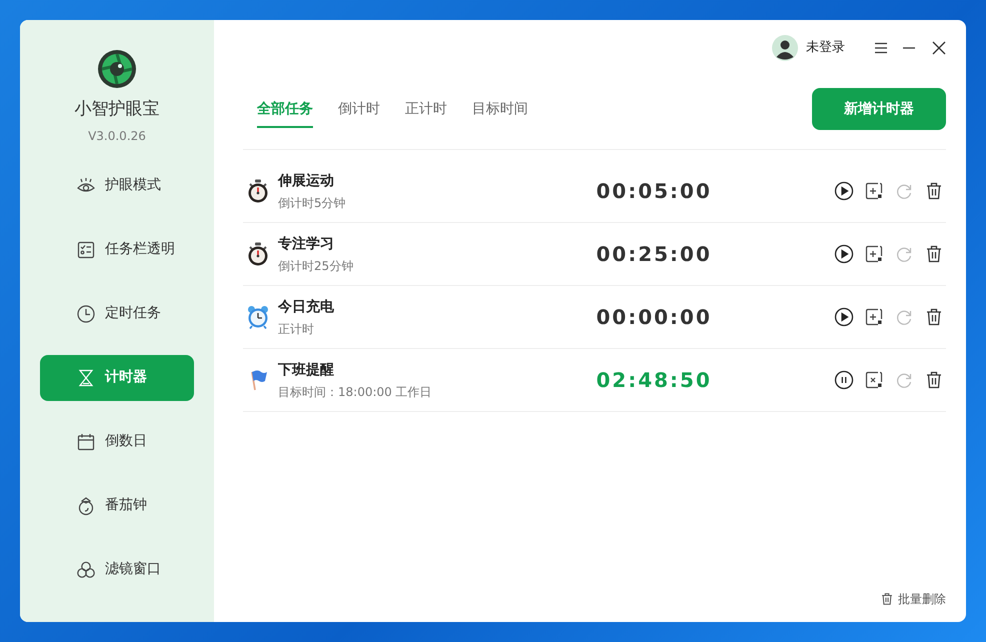 This screenshot has width=986, height=642. I want to click on pause-icon, so click(844, 380).